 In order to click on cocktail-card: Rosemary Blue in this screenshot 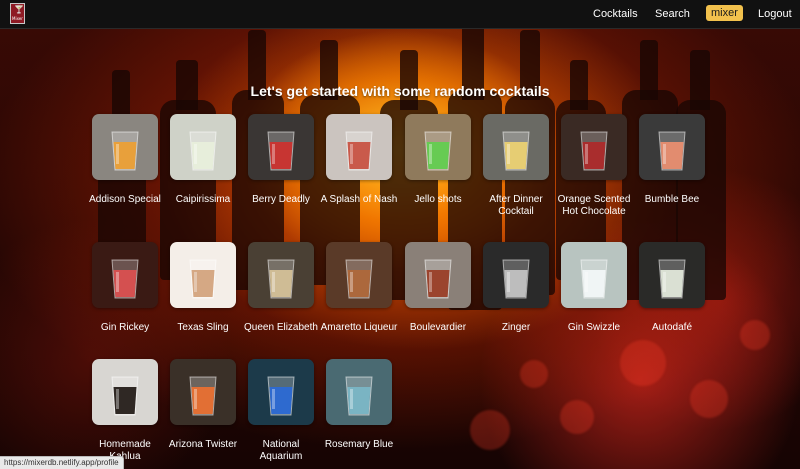, I will do `click(359, 405)`.